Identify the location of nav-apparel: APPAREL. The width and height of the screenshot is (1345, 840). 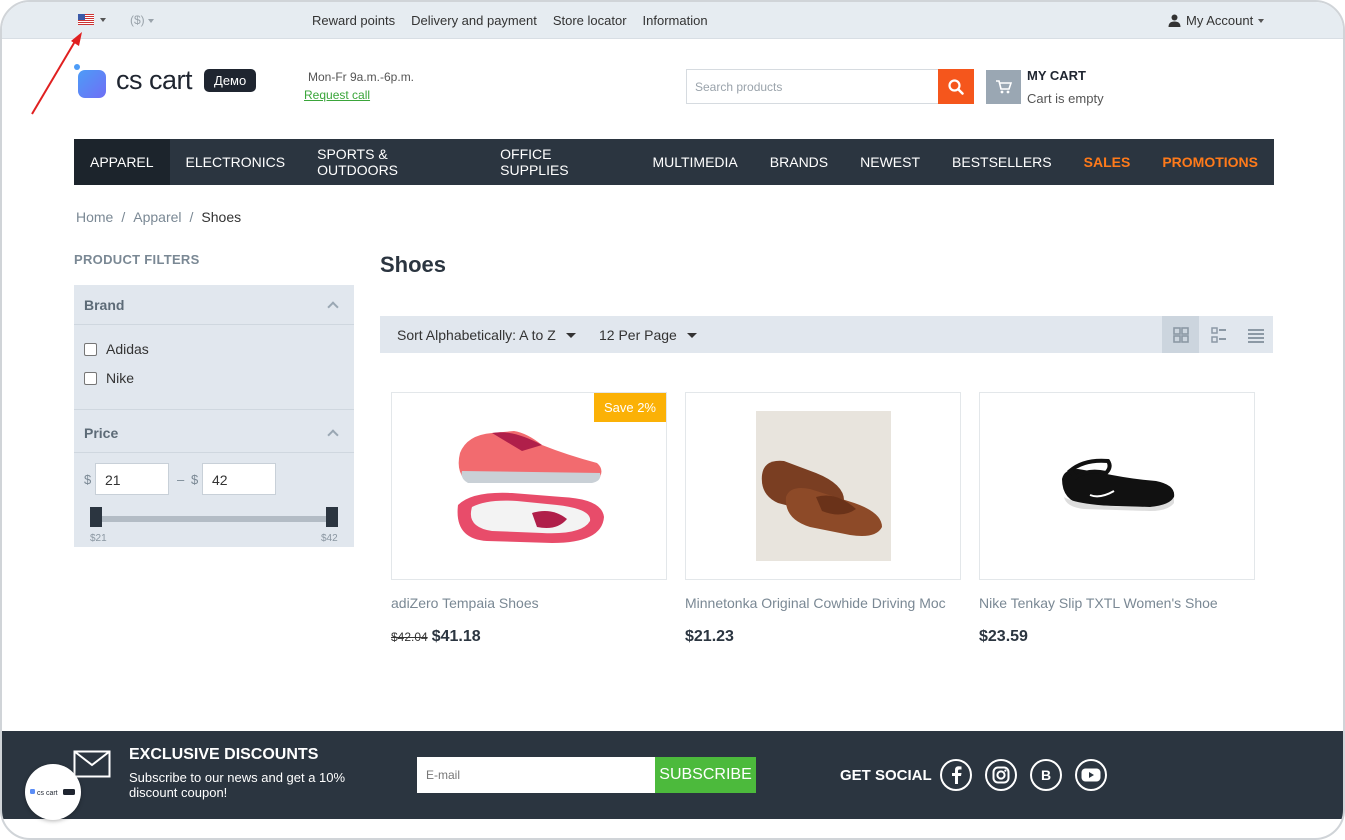
(122, 162).